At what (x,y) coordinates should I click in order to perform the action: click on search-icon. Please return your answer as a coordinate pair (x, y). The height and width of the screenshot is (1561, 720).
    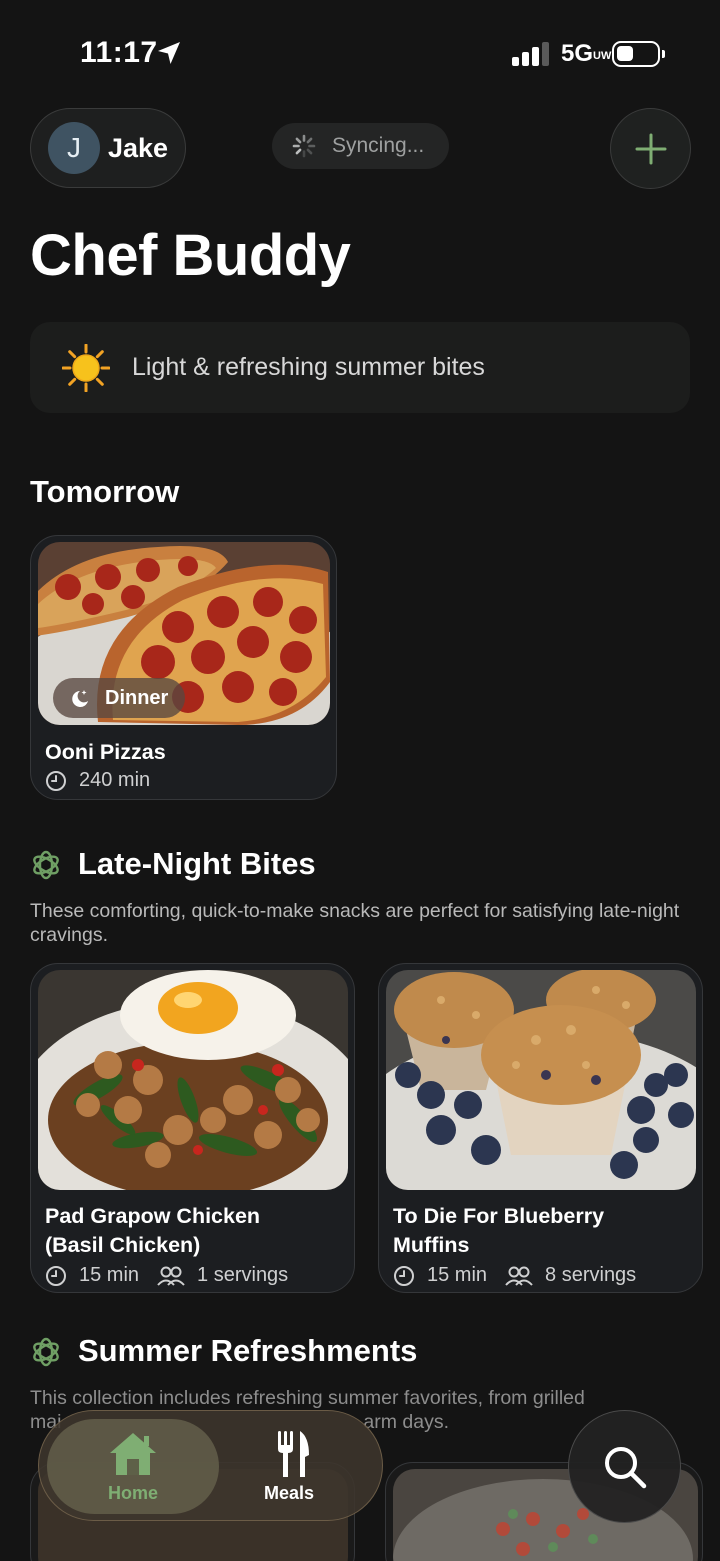
    Looking at the image, I should click on (626, 1468).